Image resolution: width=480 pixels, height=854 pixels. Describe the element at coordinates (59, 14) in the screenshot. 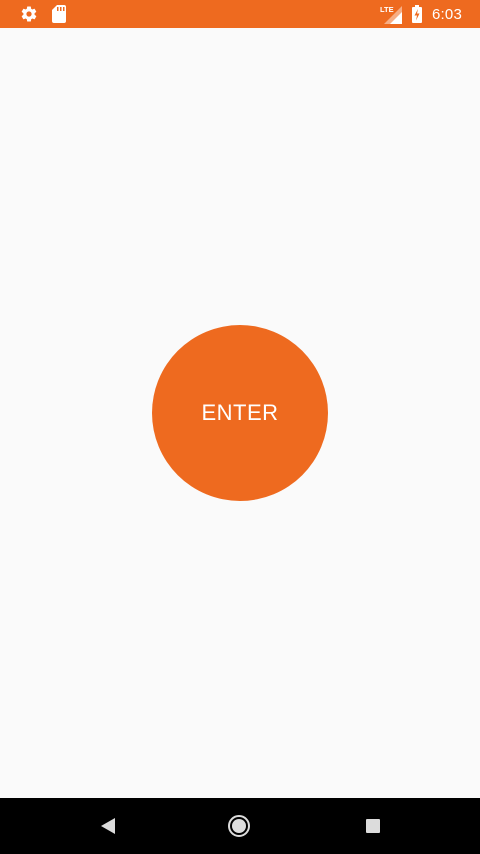

I see `sd-card-icon` at that location.